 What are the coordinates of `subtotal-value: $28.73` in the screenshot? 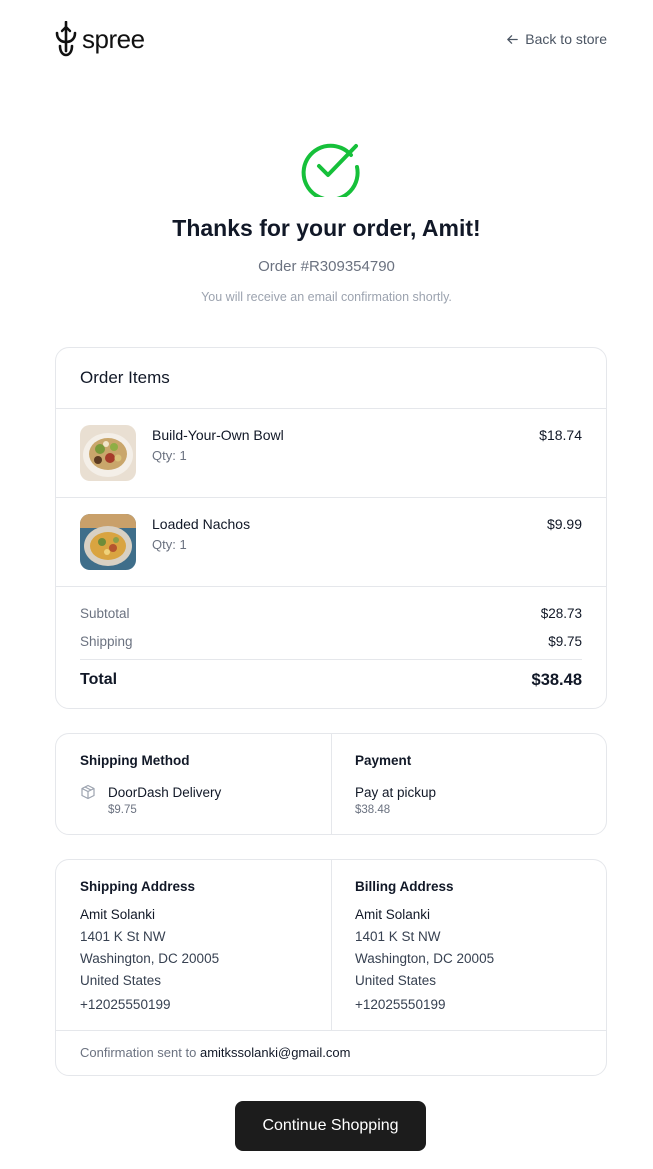 It's located at (561, 613).